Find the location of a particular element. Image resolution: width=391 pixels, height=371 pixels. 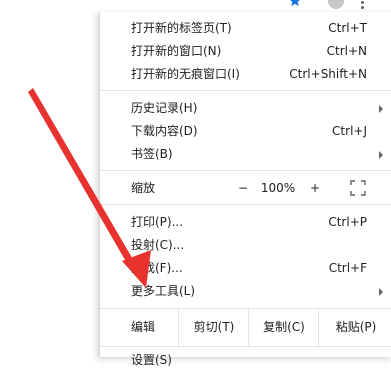

menu-item-more-tools: 更多工具(L) is located at coordinates (245, 291).